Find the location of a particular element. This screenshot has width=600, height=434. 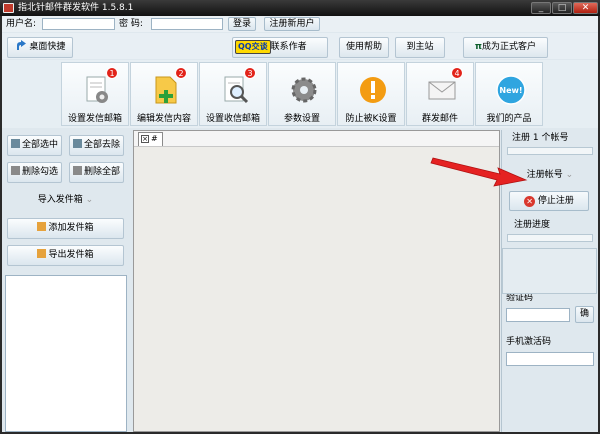

tool-label: 防止被K设置 is located at coordinates (371, 119).